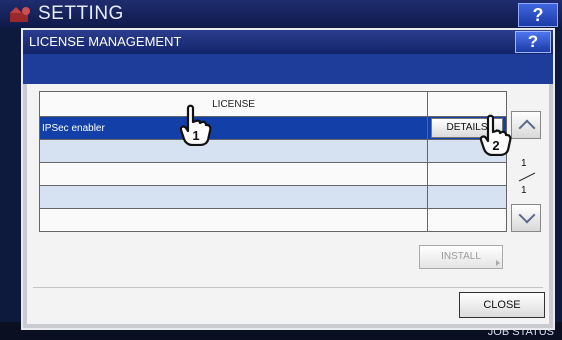 The height and width of the screenshot is (340, 562). What do you see at coordinates (105, 41) in the screenshot?
I see `dialog-title: LICENSE MANAGEMENT` at bounding box center [105, 41].